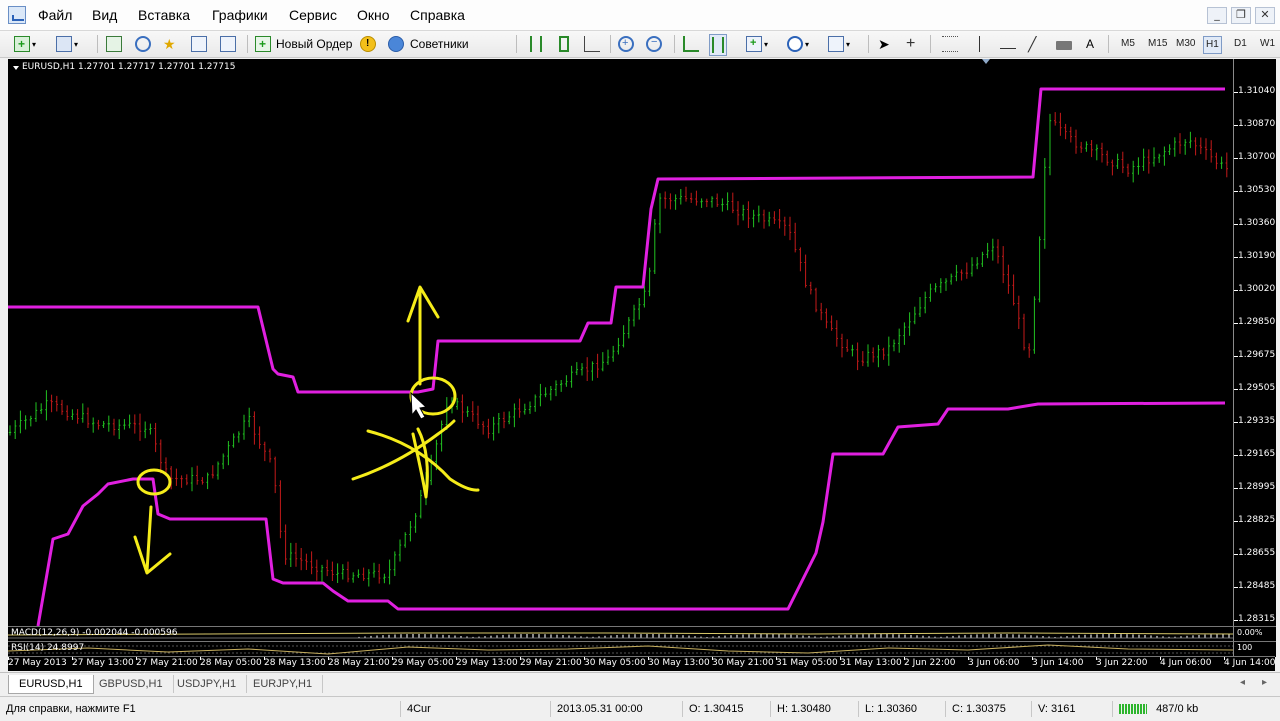  What do you see at coordinates (1265, 15) in the screenshot?
I see `close-icon: ✕` at bounding box center [1265, 15].